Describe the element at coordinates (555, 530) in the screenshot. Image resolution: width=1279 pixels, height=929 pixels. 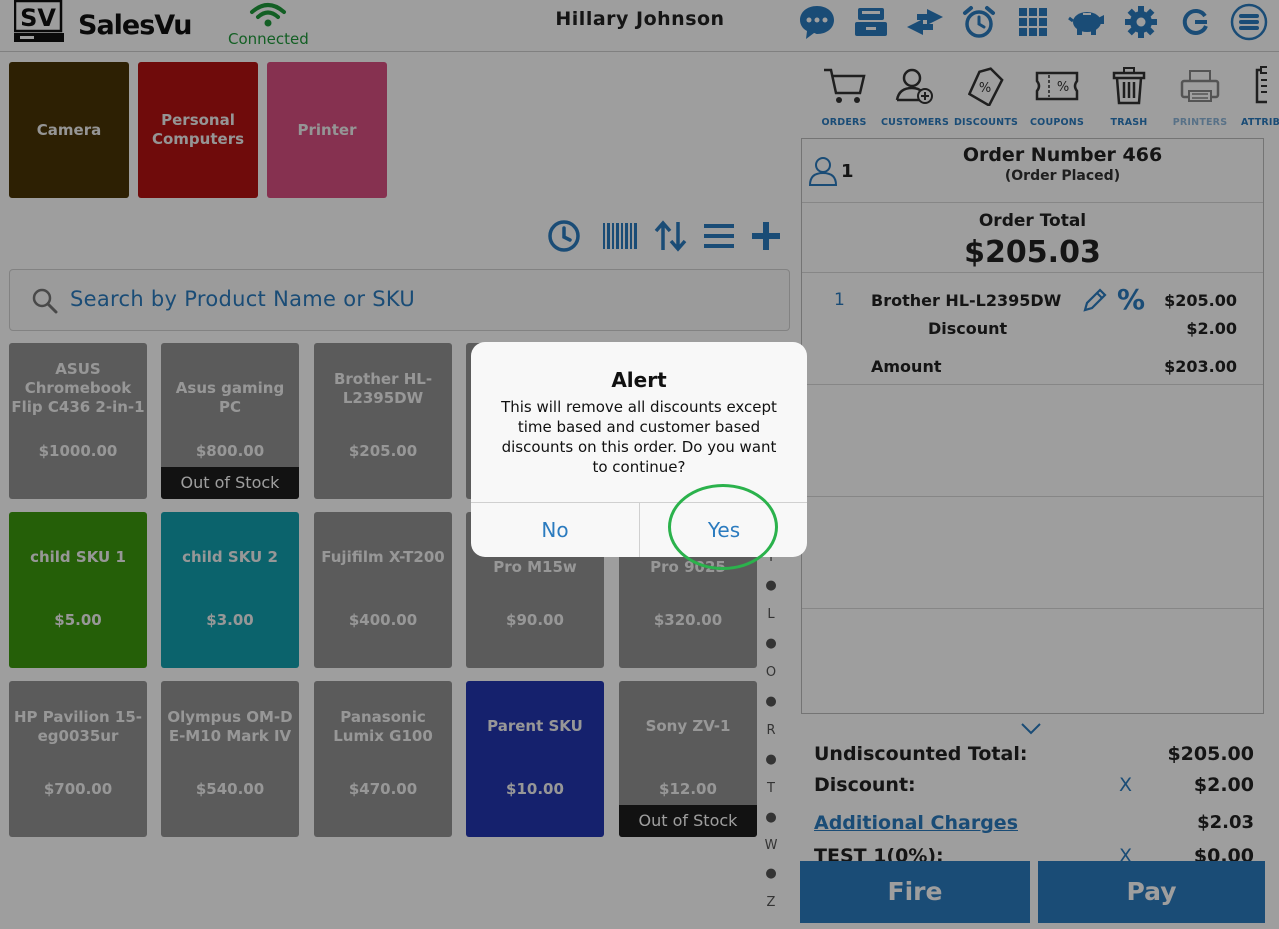
I see `alert-no-button: No` at that location.